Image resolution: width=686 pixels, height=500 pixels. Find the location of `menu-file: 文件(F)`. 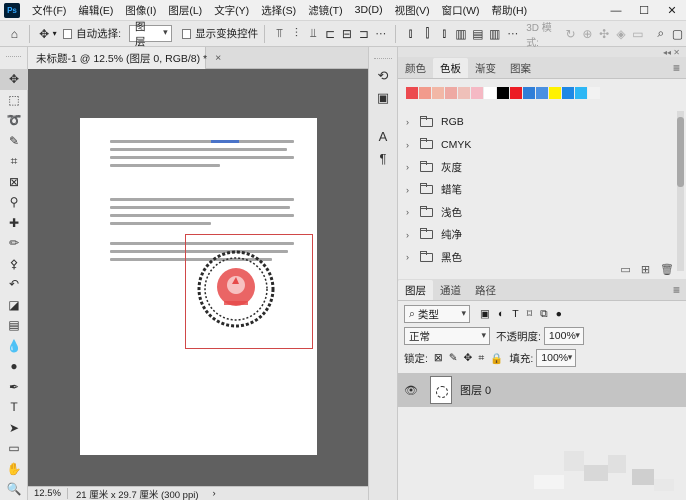

menu-file: 文件(F) is located at coordinates (49, 10).